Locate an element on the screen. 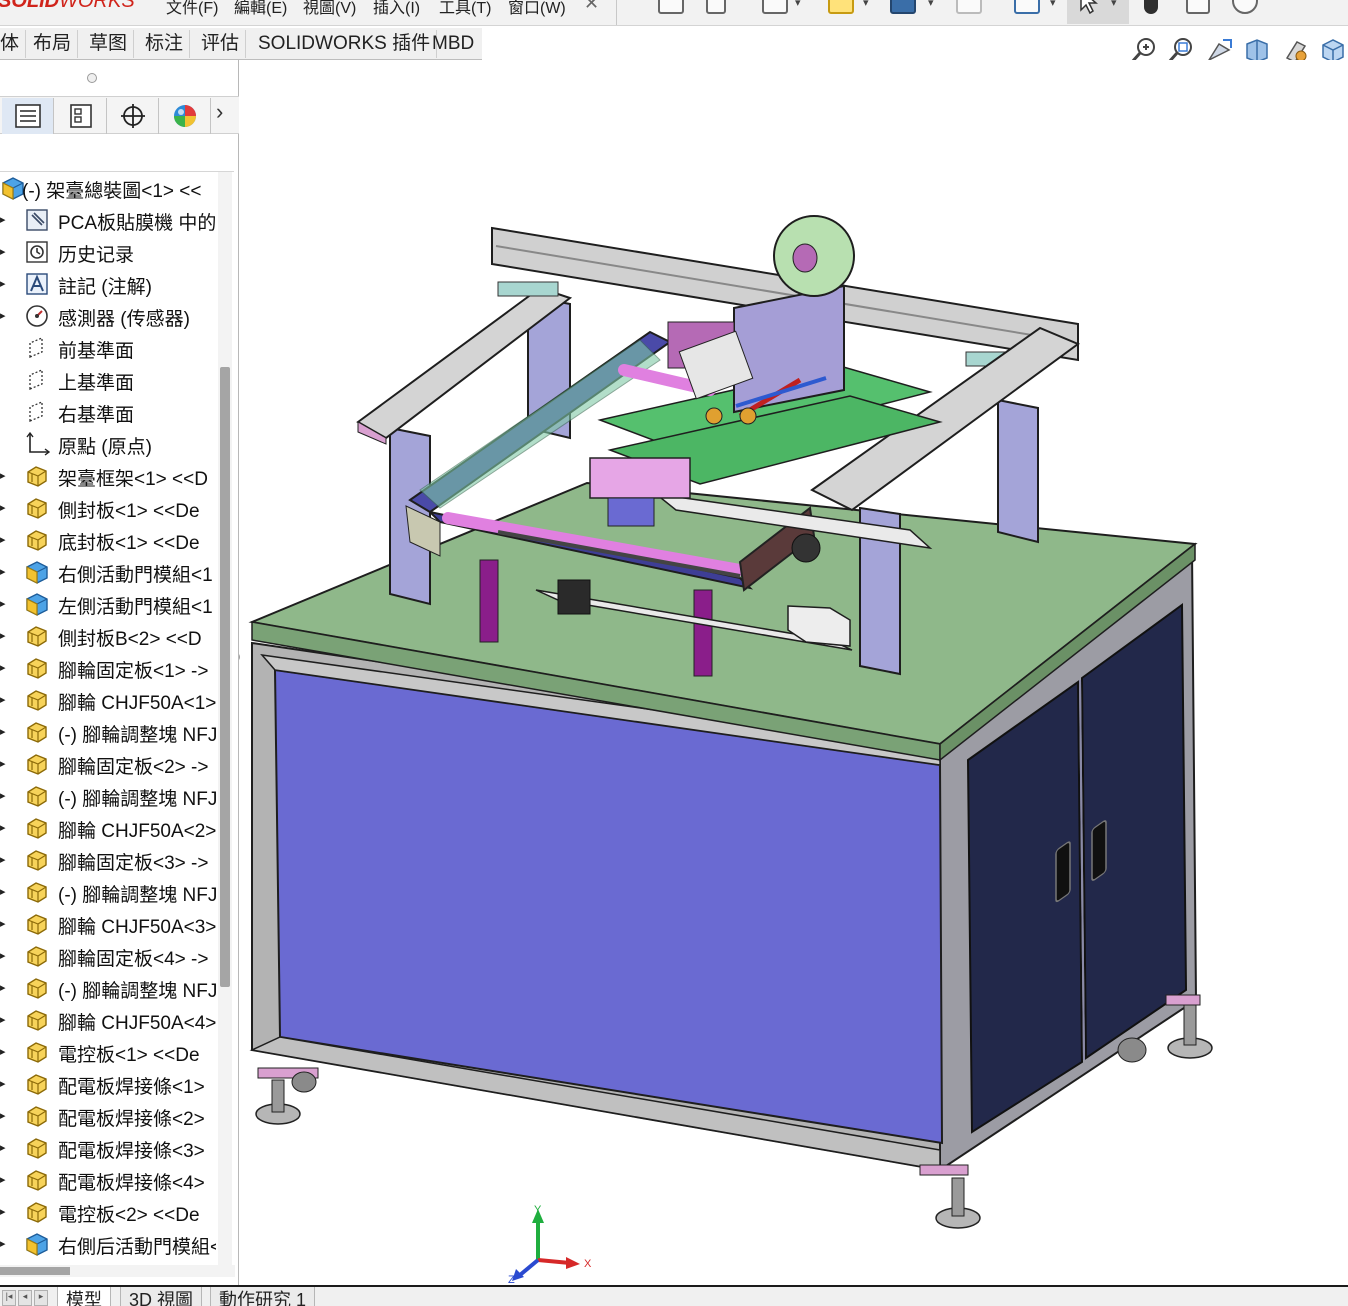 Image resolution: width=1348 pixels, height=1306 pixels. redo-icon is located at coordinates (1027, 7).